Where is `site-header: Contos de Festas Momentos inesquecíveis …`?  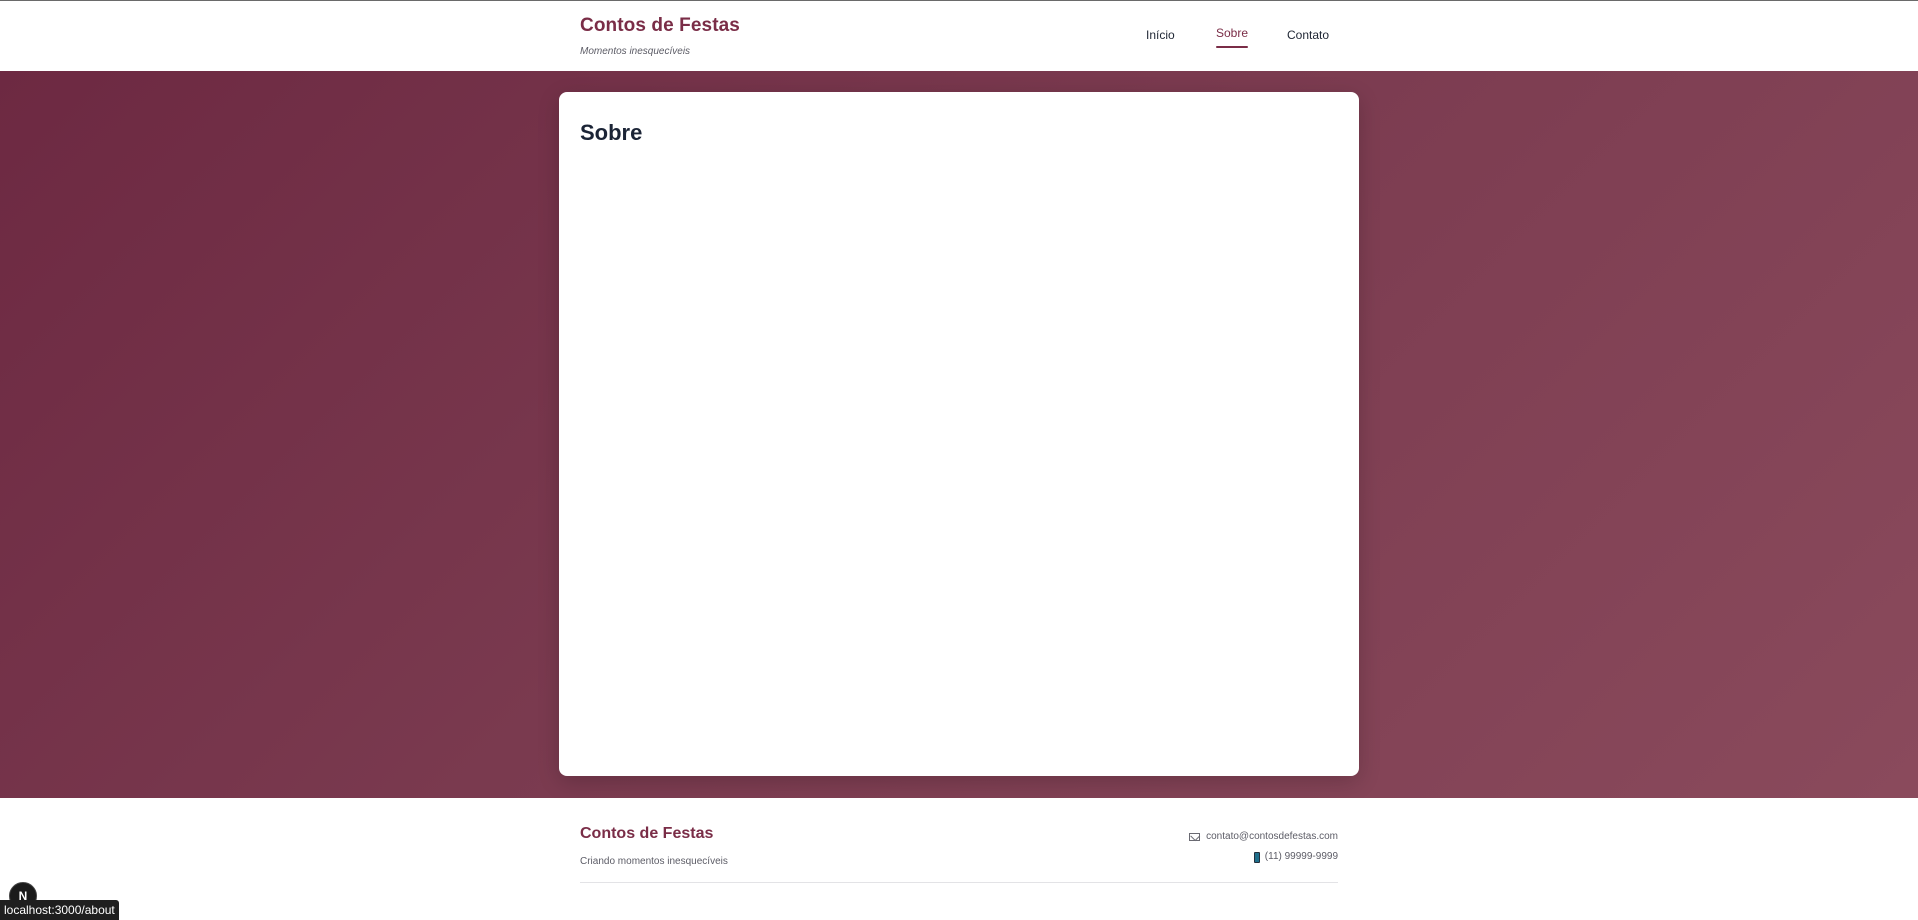 site-header: Contos de Festas Momentos inesquecíveis … is located at coordinates (959, 36).